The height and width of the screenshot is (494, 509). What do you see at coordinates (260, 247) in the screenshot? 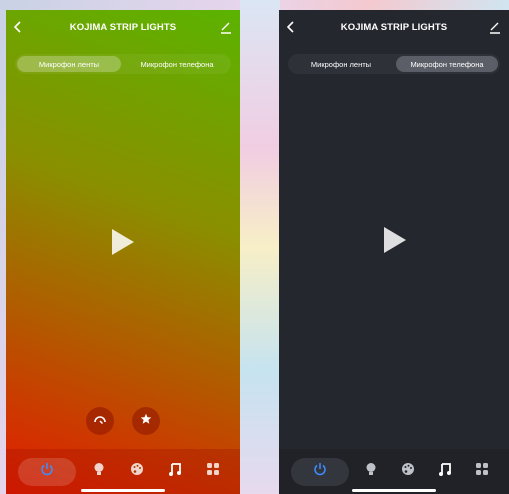
I see `background-streak` at bounding box center [260, 247].